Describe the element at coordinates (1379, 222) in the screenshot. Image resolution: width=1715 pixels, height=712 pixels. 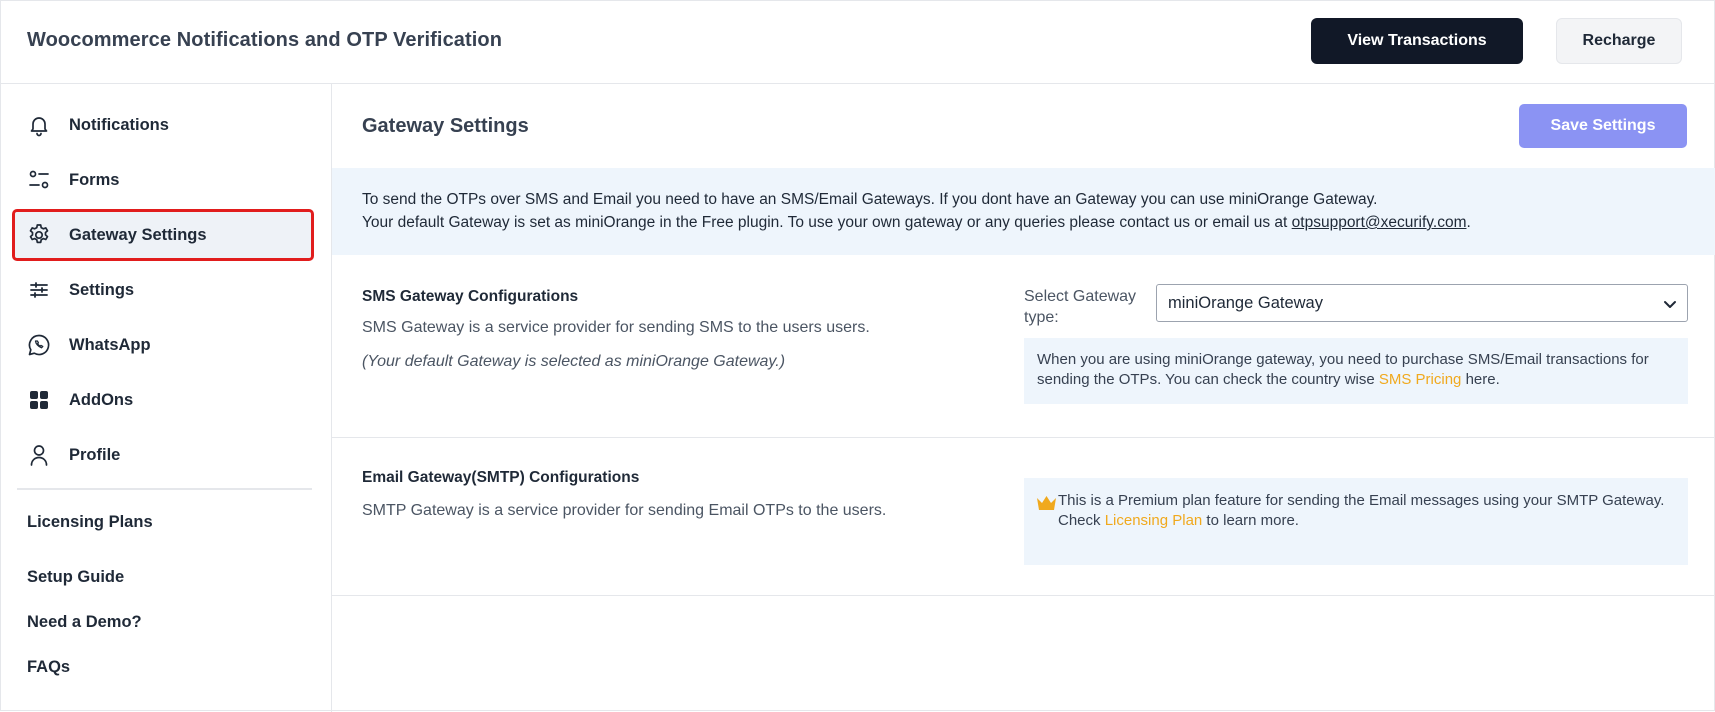
I see `support-email-link: otpsupport@xecurify.com` at that location.